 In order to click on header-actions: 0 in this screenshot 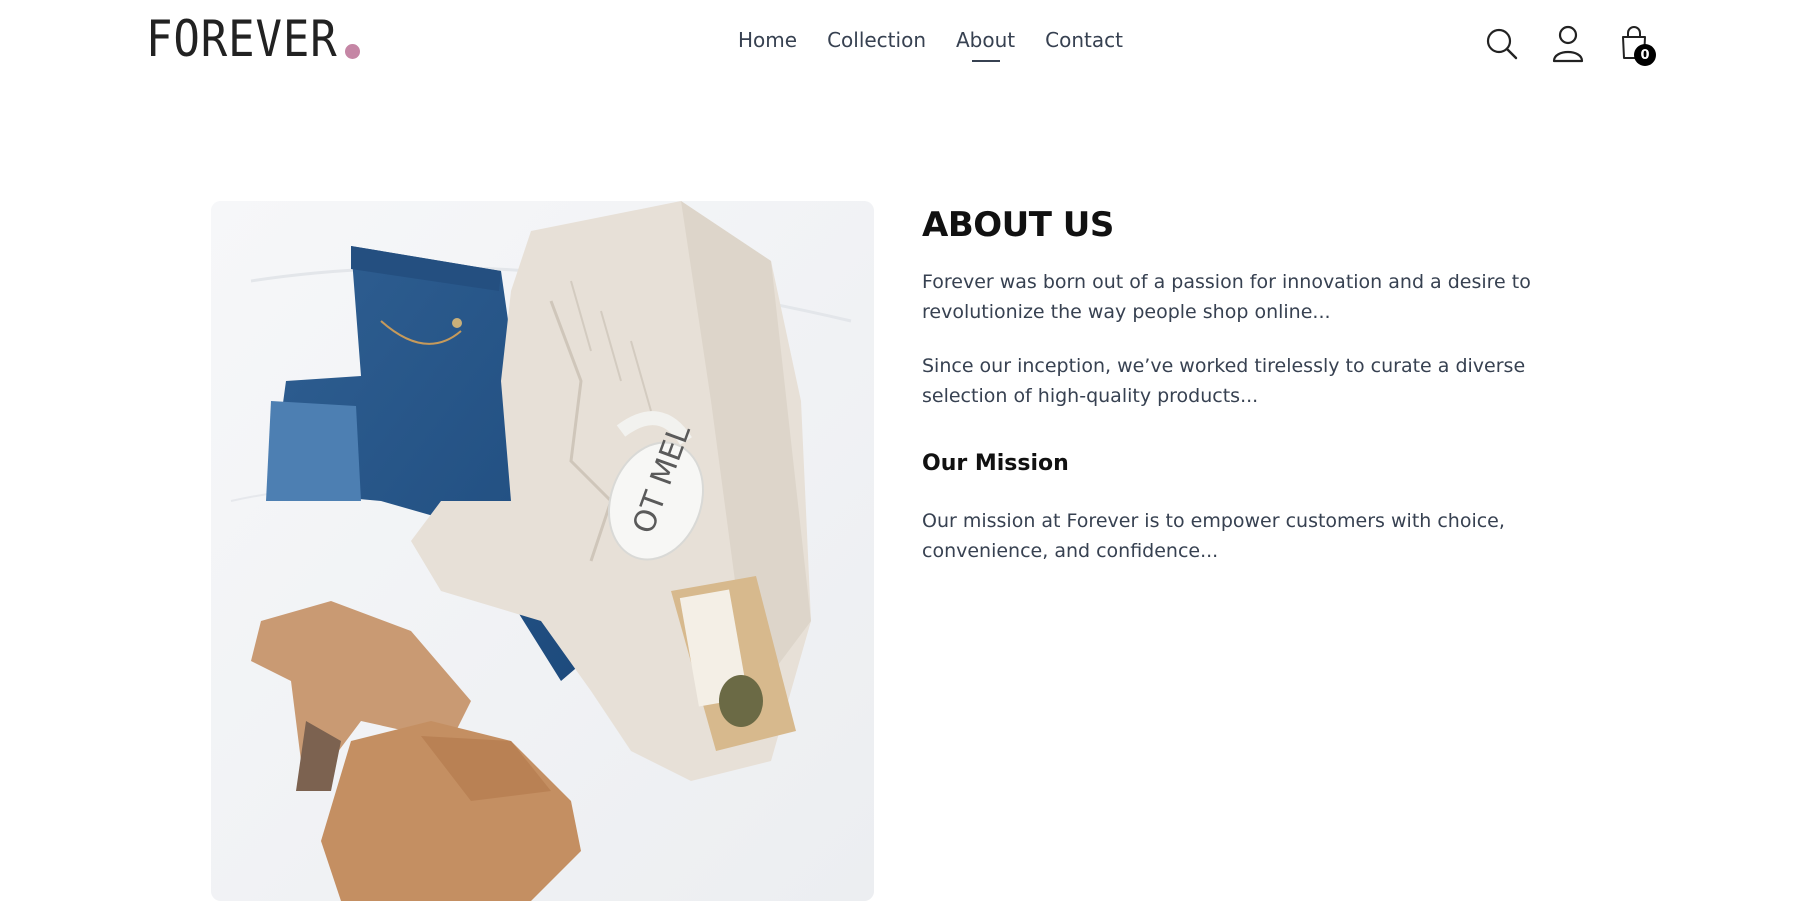, I will do `click(1570, 45)`.